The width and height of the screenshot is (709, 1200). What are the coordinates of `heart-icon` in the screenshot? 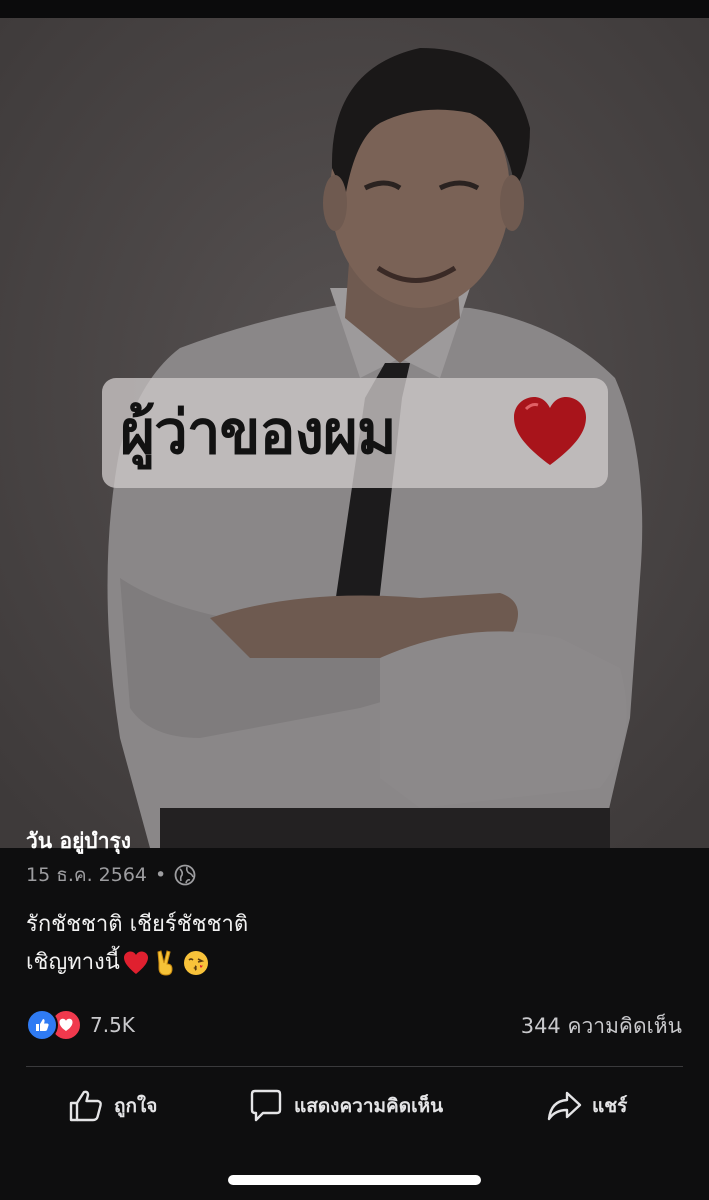 It's located at (550, 431).